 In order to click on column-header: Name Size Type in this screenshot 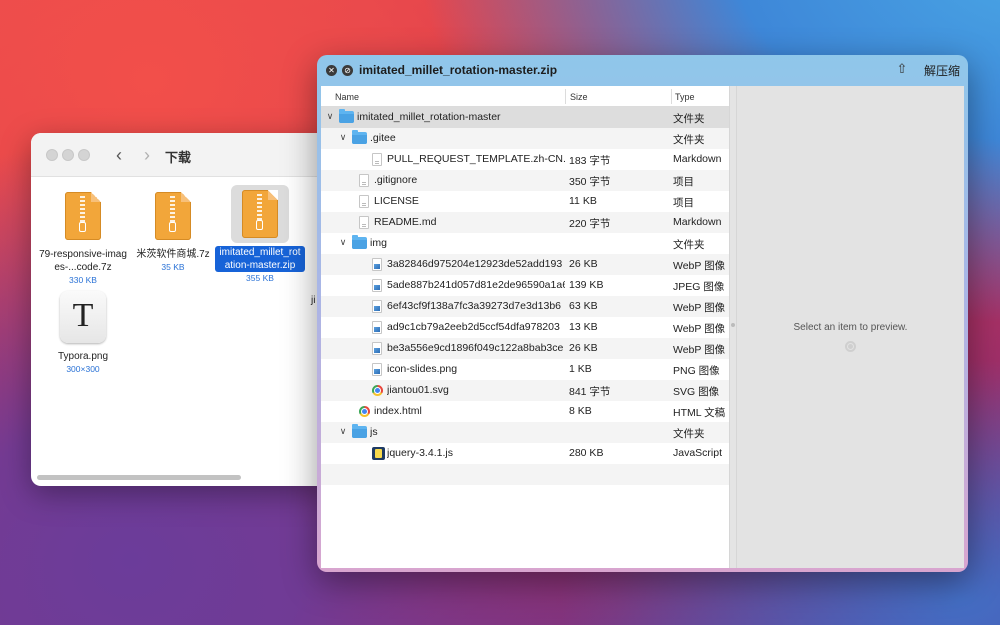, I will do `click(525, 96)`.